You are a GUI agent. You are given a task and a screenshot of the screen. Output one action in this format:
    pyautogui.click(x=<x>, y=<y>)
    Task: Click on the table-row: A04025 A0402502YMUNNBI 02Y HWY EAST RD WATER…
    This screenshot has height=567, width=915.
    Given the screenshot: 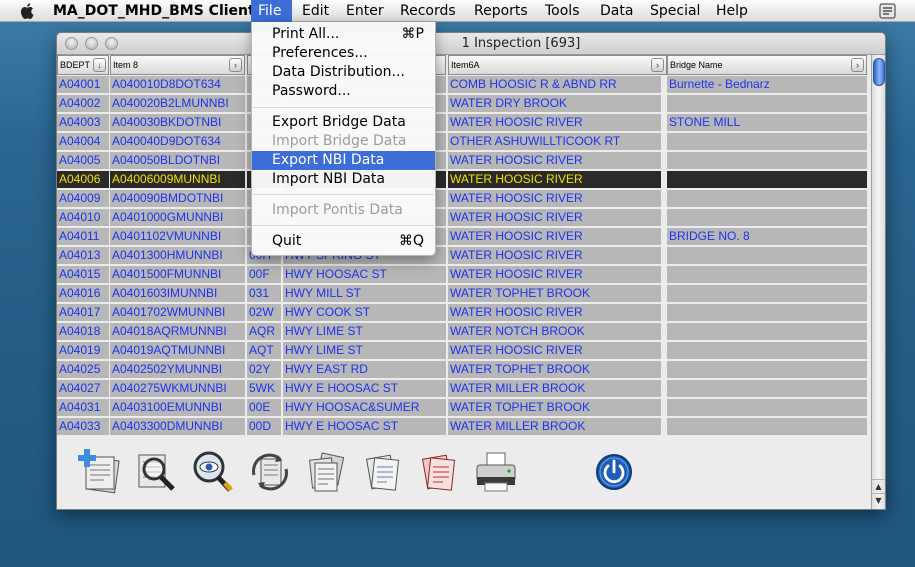 What is the action you would take?
    pyautogui.click(x=464, y=369)
    